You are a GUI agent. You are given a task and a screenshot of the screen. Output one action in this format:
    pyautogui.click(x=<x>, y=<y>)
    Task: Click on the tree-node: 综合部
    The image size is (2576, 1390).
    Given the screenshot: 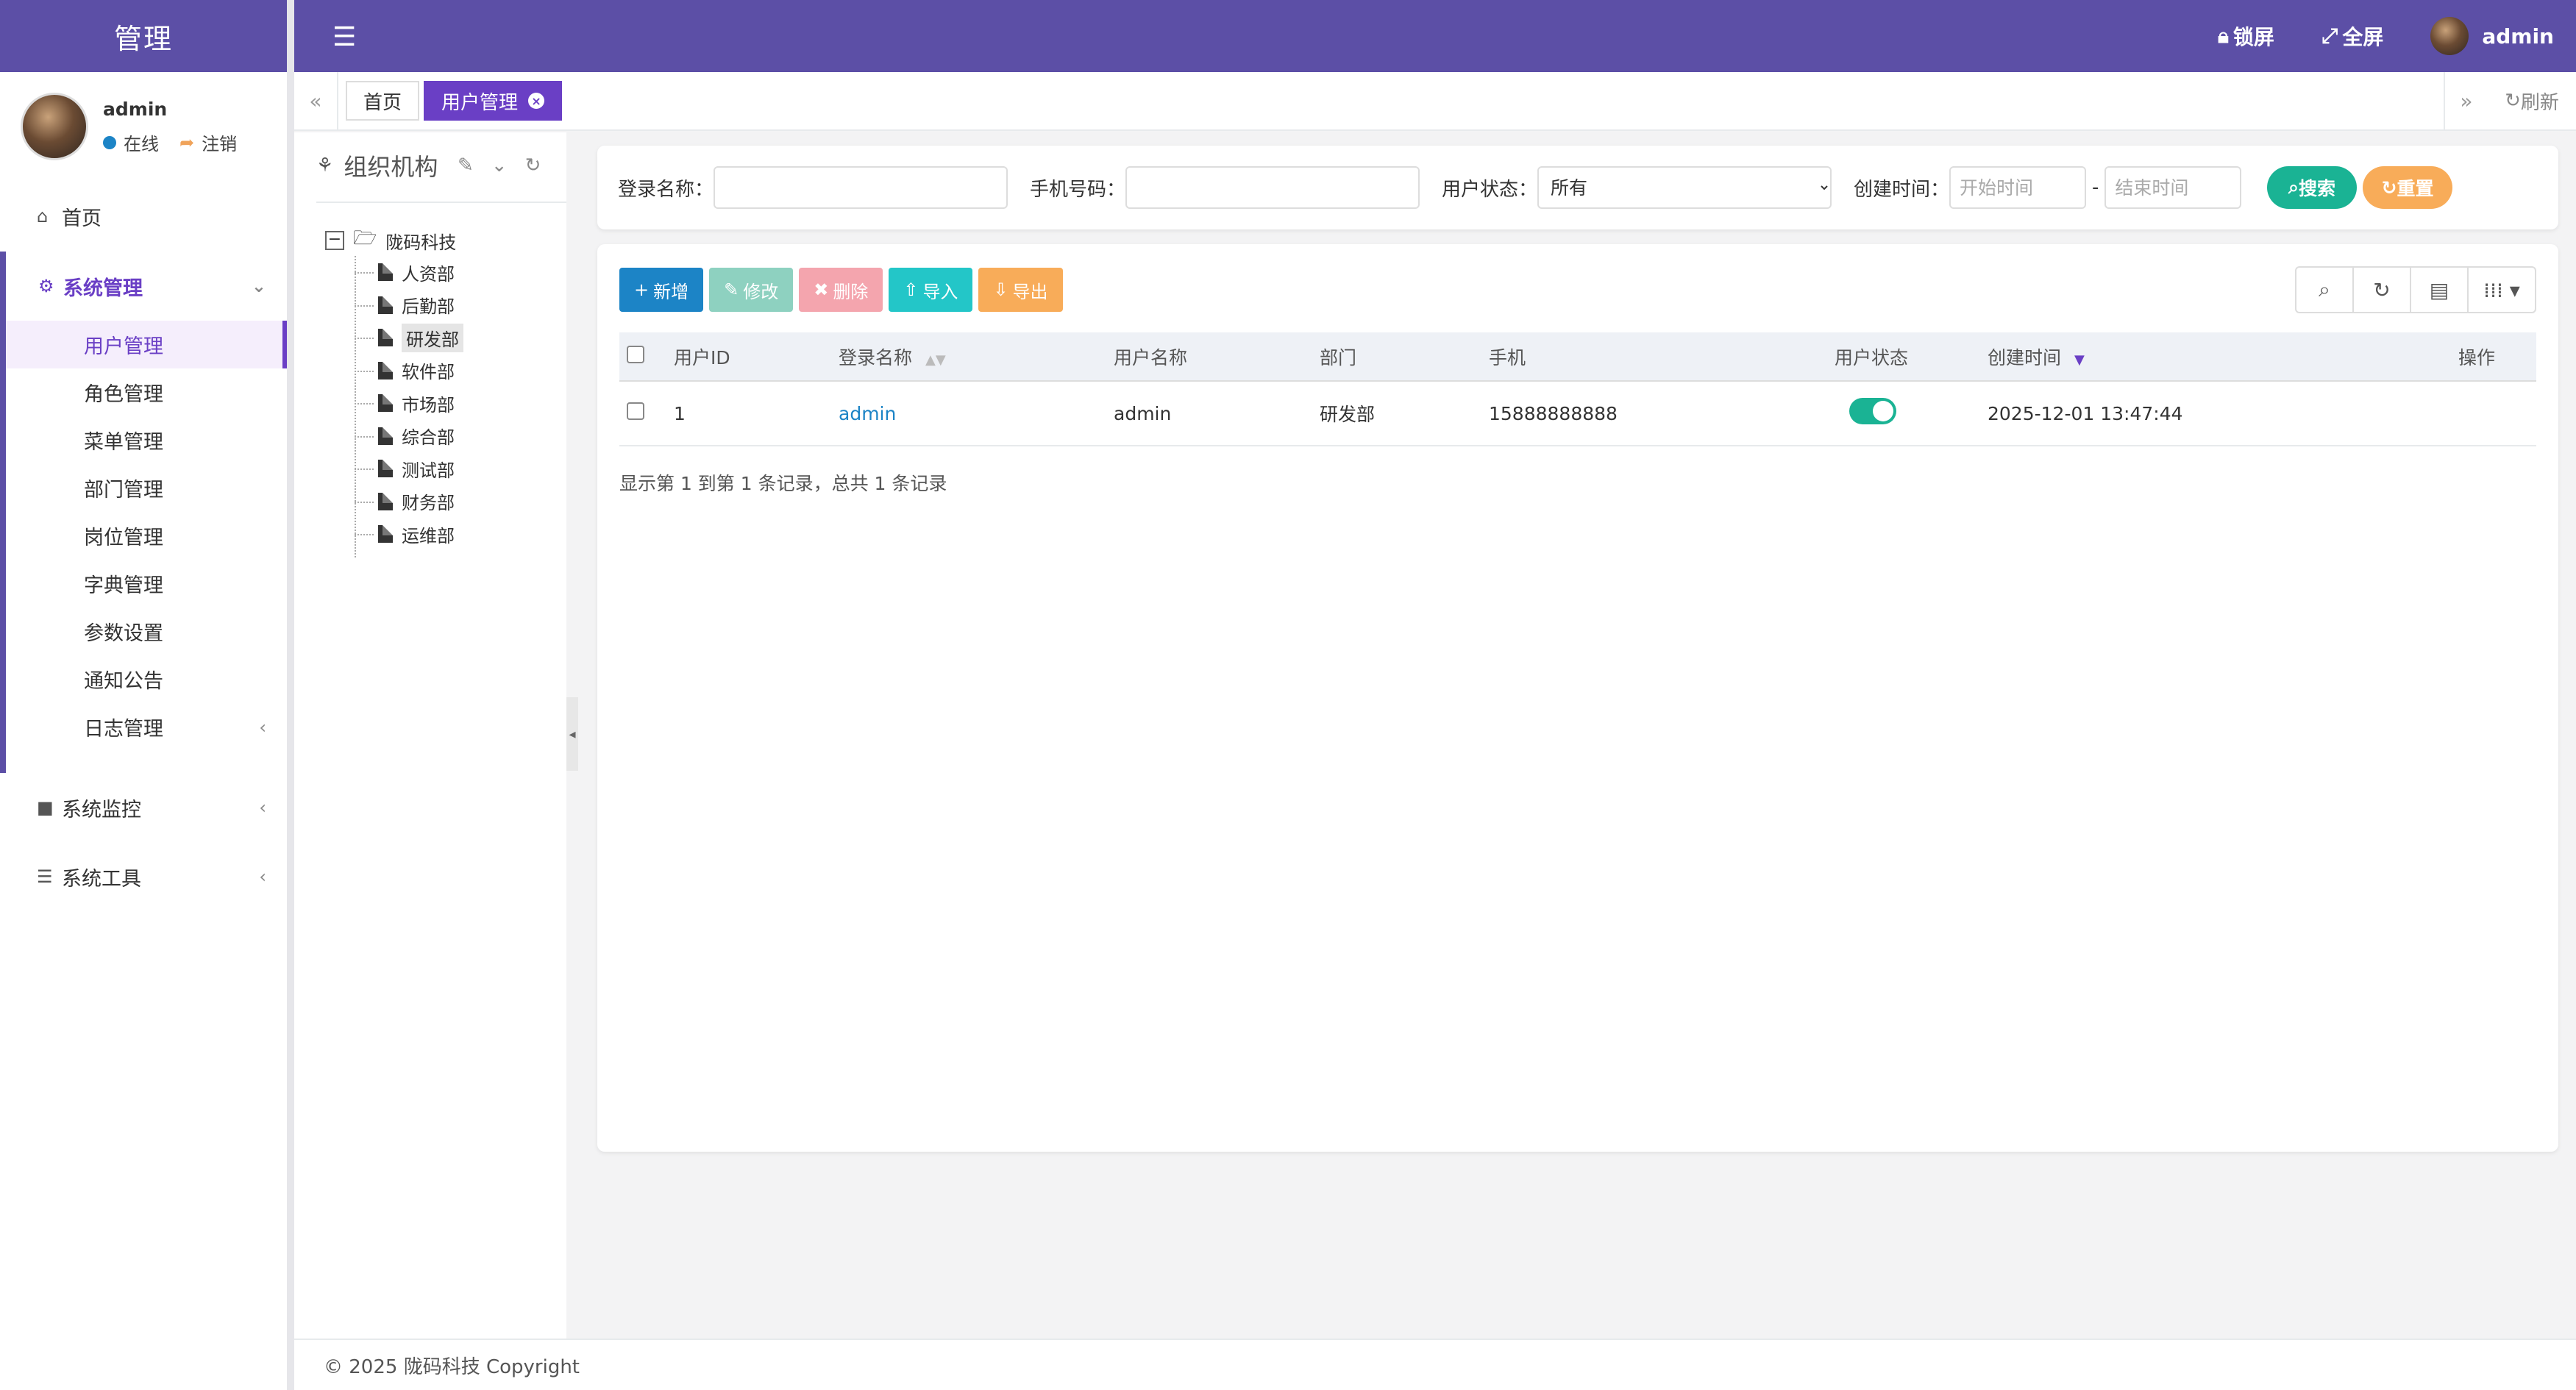 What is the action you would take?
    pyautogui.click(x=409, y=436)
    